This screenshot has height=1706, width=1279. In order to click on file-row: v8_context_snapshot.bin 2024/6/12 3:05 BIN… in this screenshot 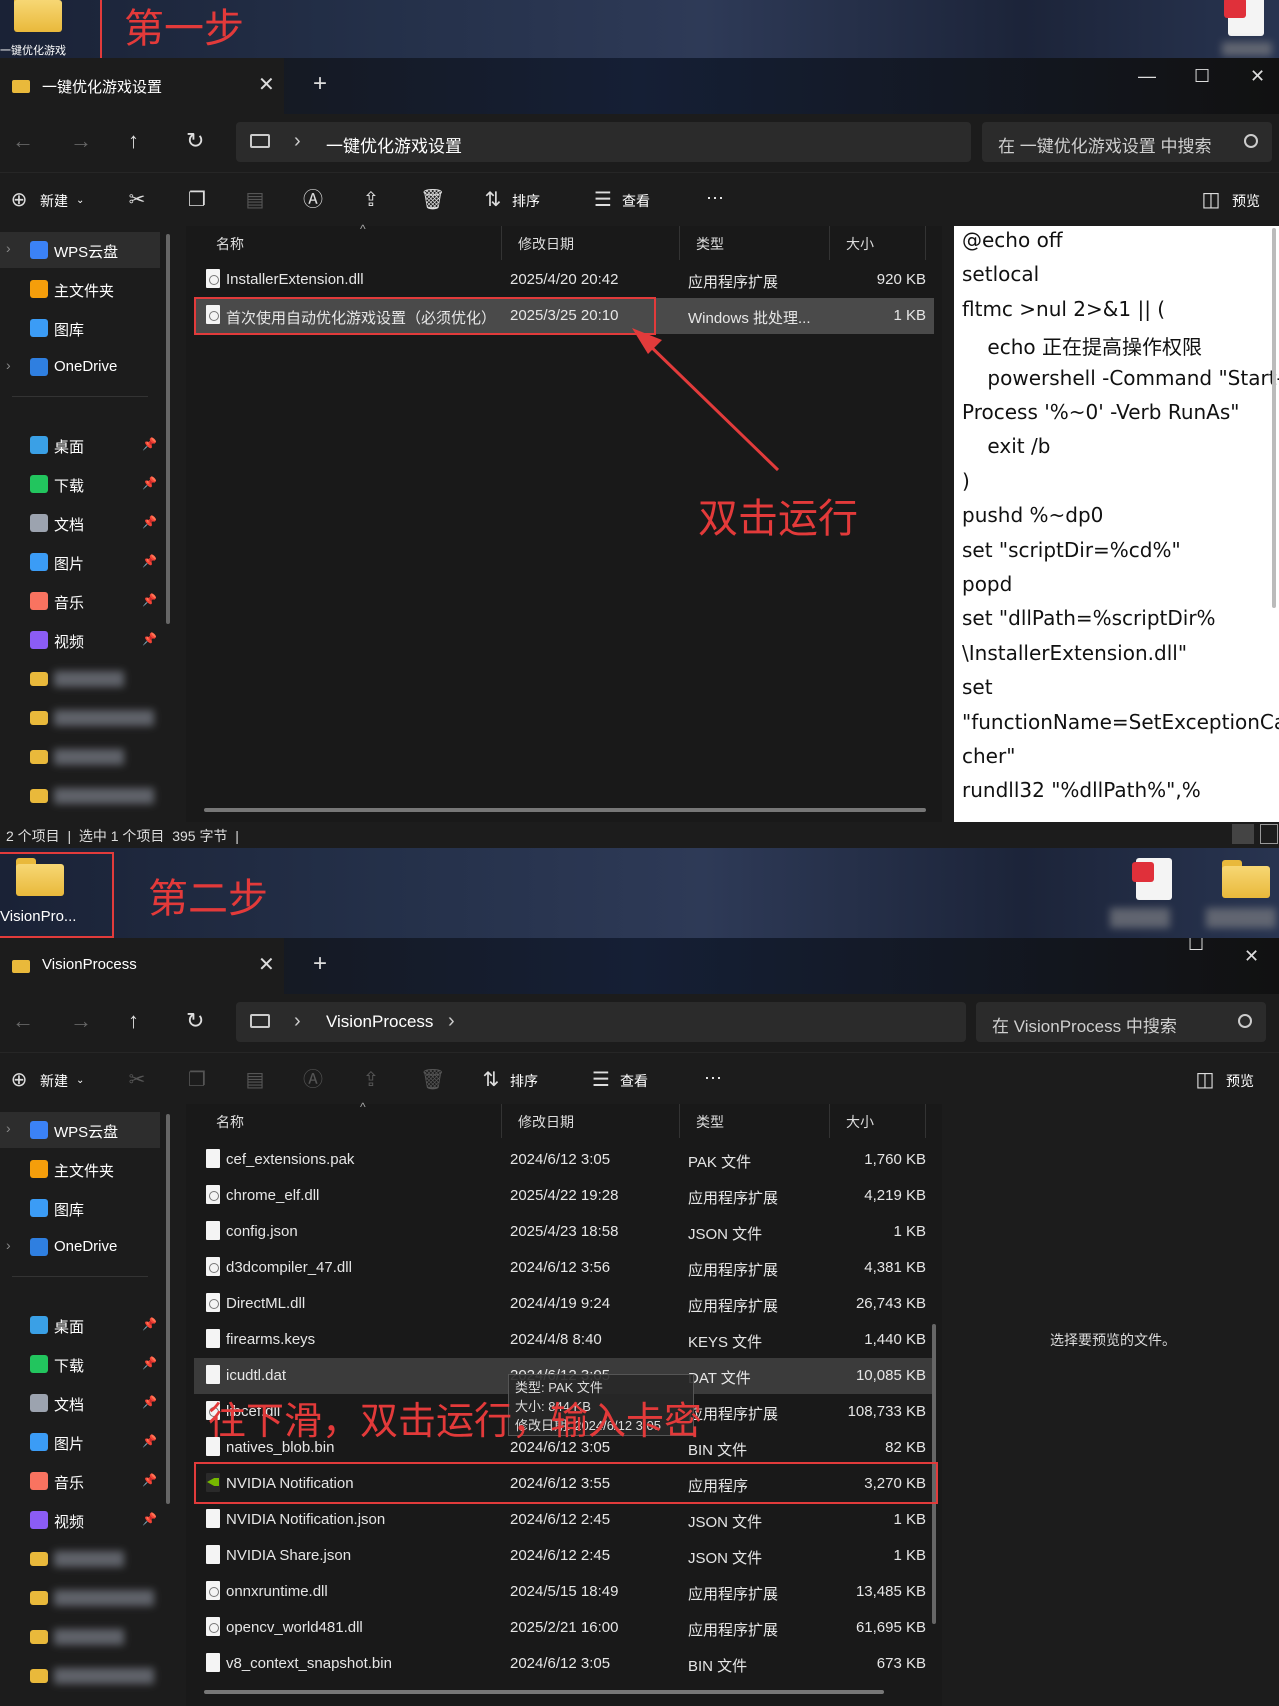, I will do `click(564, 1664)`.